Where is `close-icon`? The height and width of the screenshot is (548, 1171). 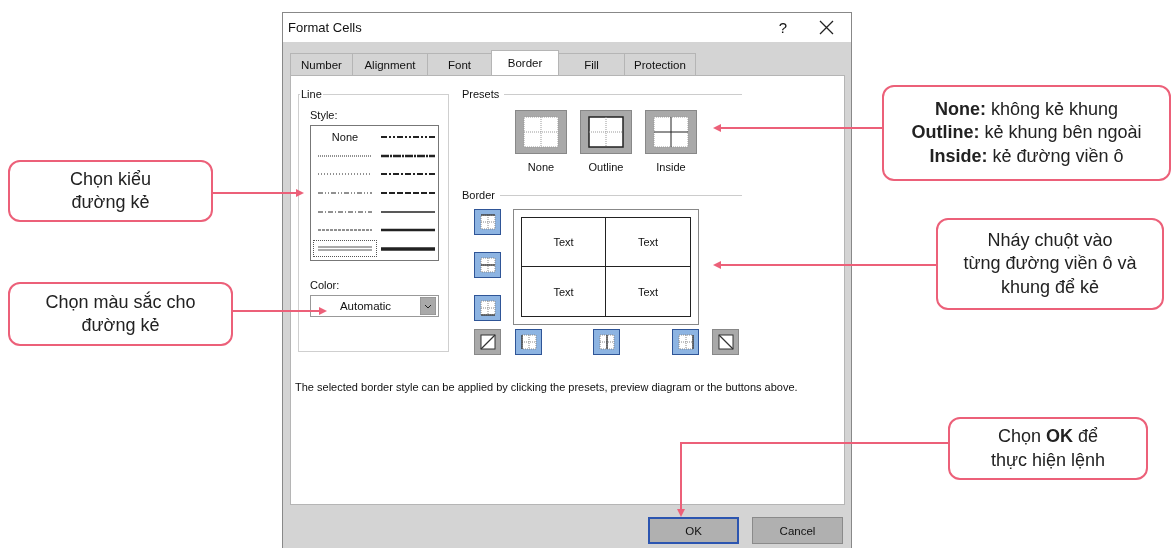 close-icon is located at coordinates (826, 27).